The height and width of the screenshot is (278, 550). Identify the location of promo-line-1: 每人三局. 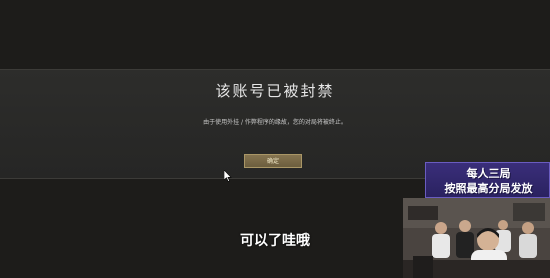
(488, 173).